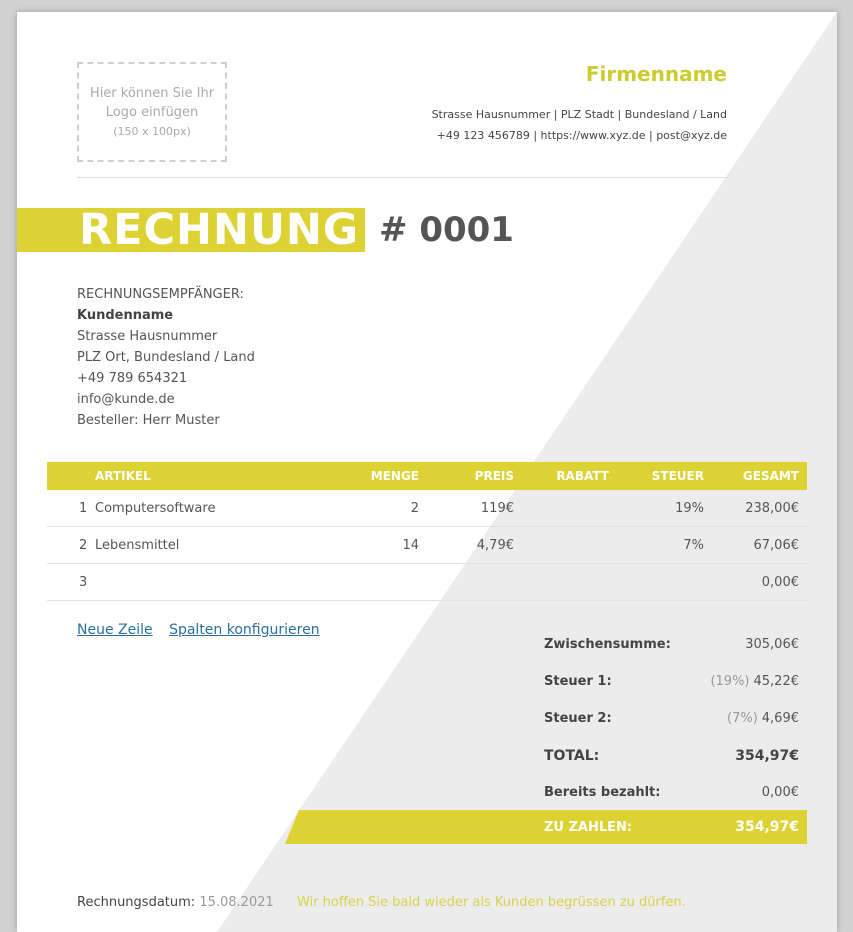  What do you see at coordinates (83, 545) in the screenshot?
I see `row-index: 2` at bounding box center [83, 545].